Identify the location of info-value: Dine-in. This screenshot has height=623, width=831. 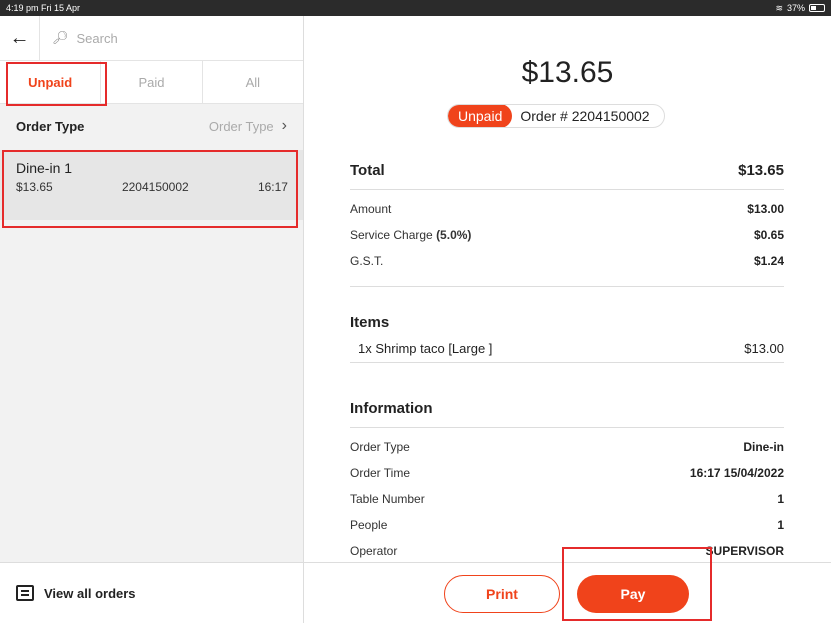
(763, 447).